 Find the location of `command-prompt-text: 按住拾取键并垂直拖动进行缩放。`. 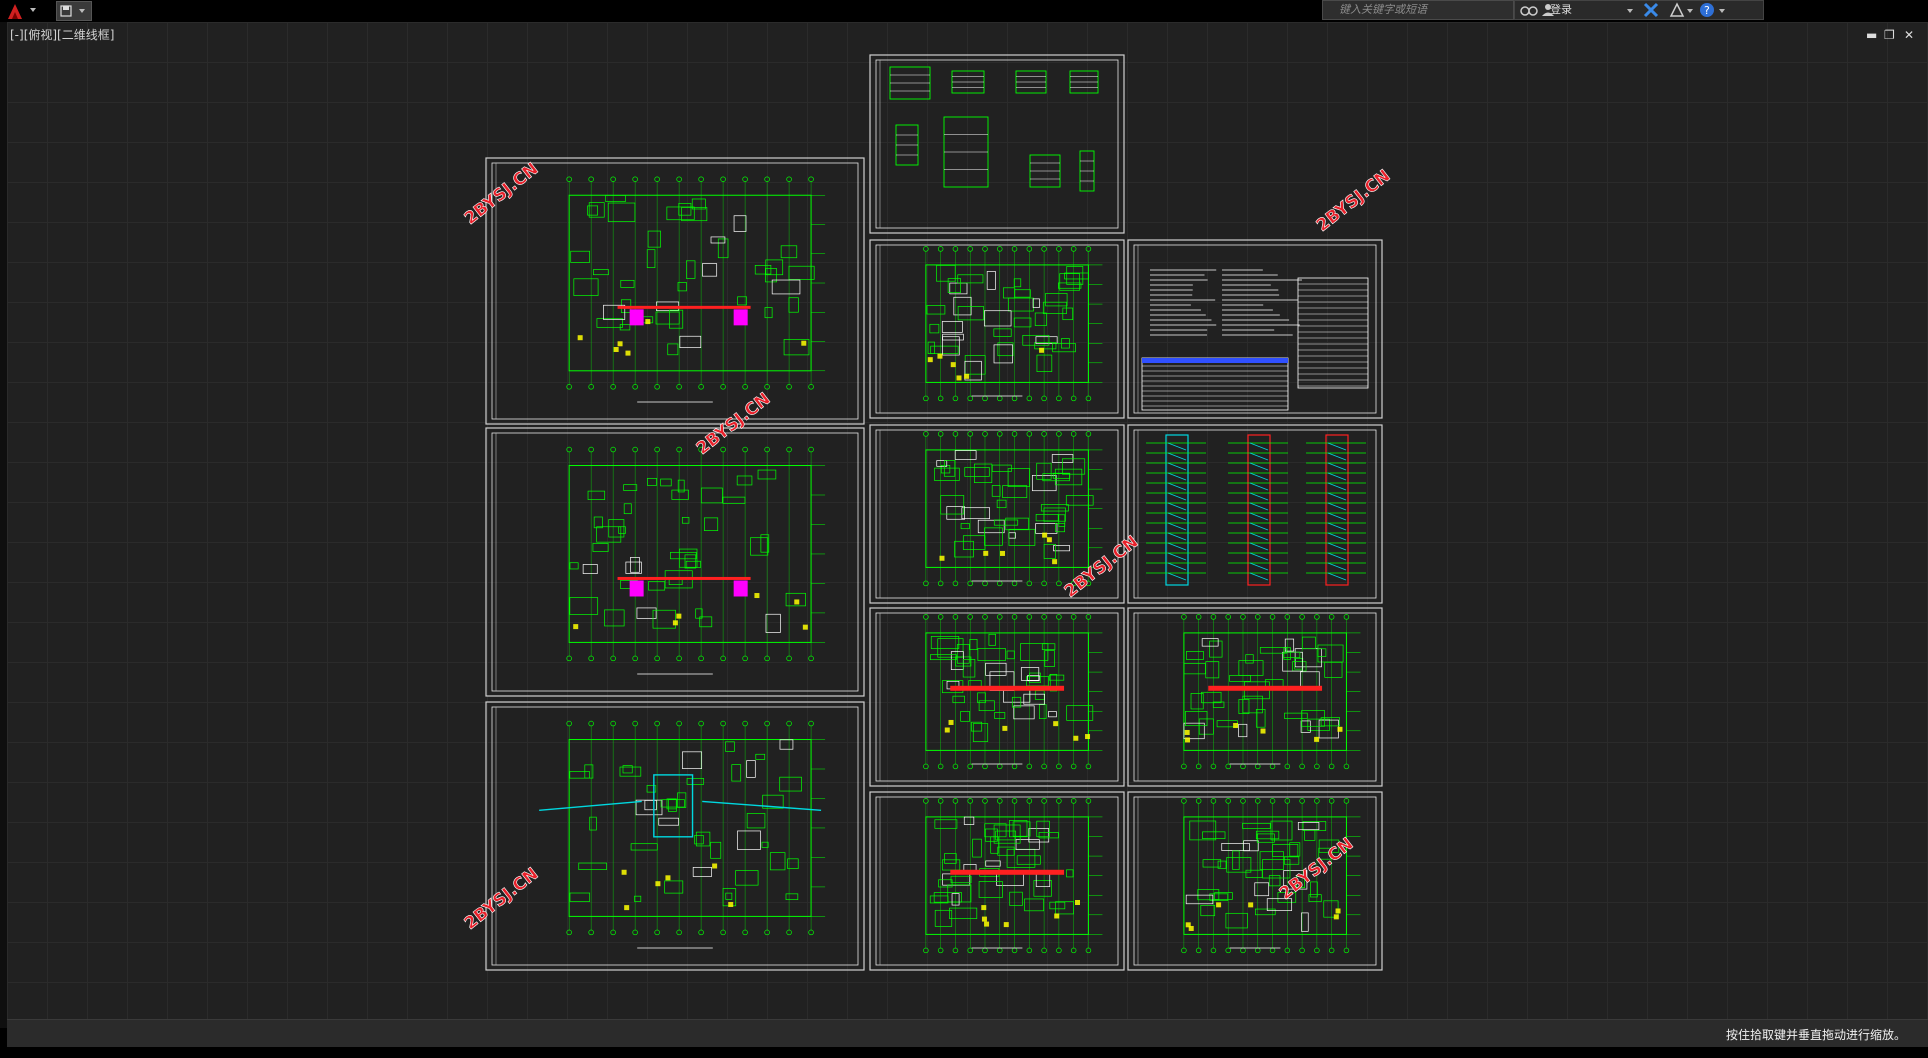

command-prompt-text: 按住拾取键并垂直拖动进行缩放。 is located at coordinates (1815, 1035).